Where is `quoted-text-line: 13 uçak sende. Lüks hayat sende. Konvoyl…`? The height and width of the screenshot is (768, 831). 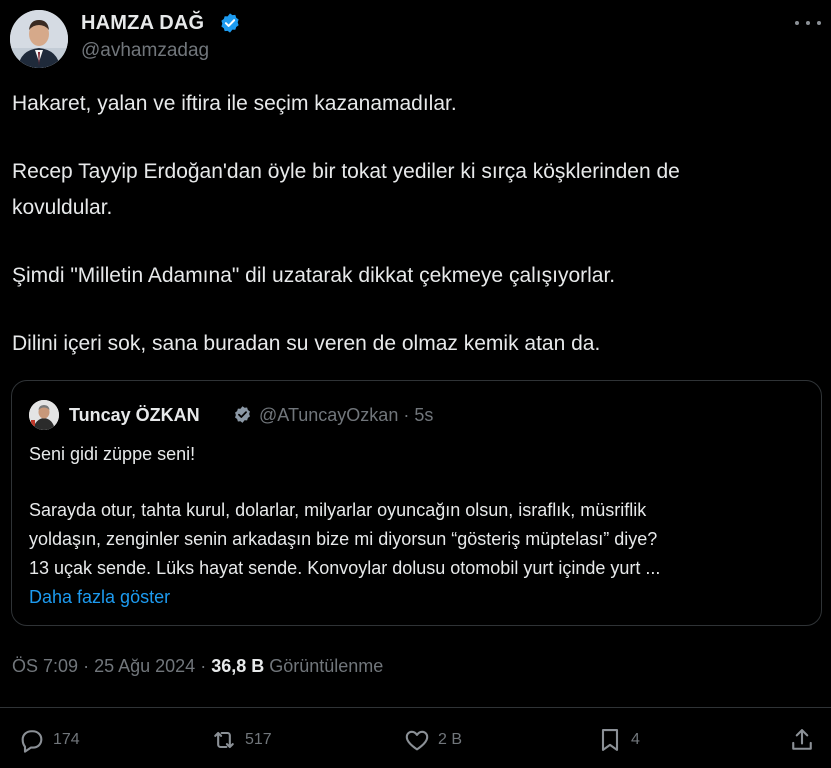
quoted-text-line: 13 uçak sende. Lüks hayat sende. Konvoyl… is located at coordinates (345, 568).